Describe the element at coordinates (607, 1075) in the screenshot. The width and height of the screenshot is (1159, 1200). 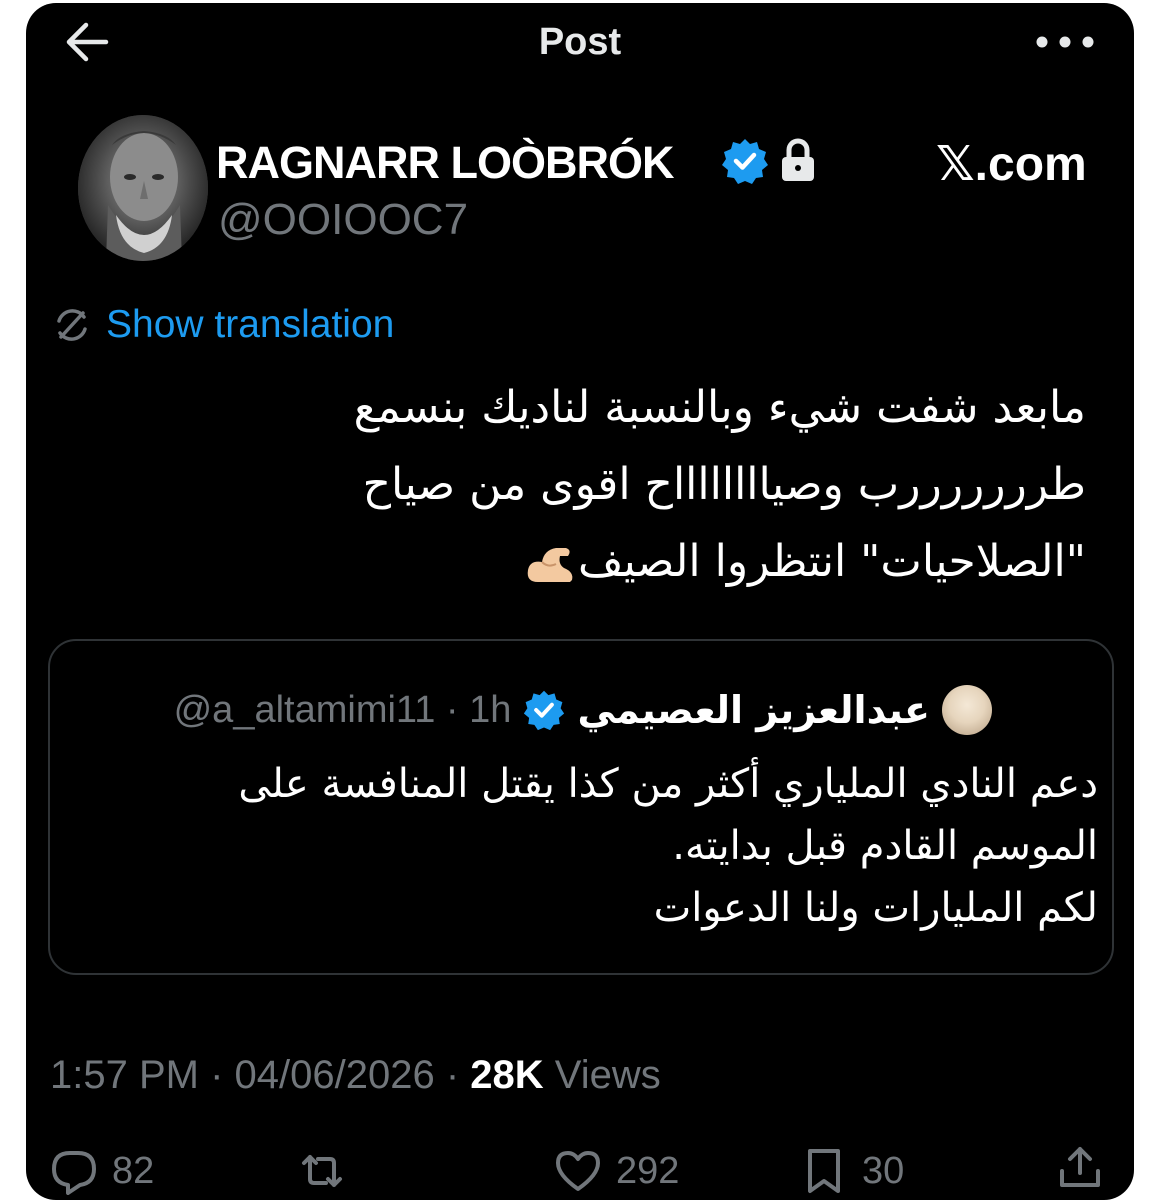
I see `views-label: Views` at that location.